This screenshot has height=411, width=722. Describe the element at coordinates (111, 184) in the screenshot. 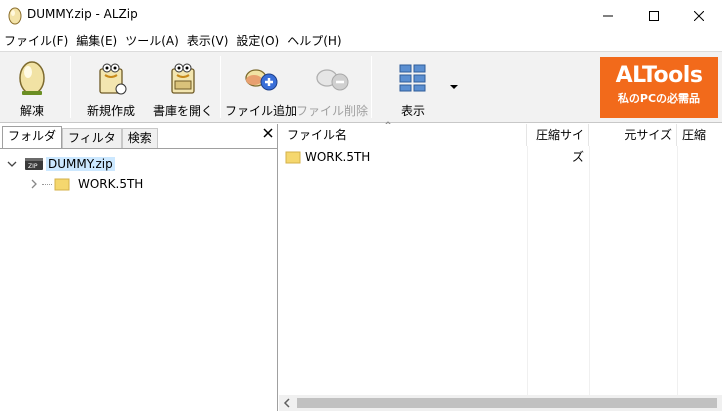

I see `tree-folder-label: WORK.5TH` at that location.